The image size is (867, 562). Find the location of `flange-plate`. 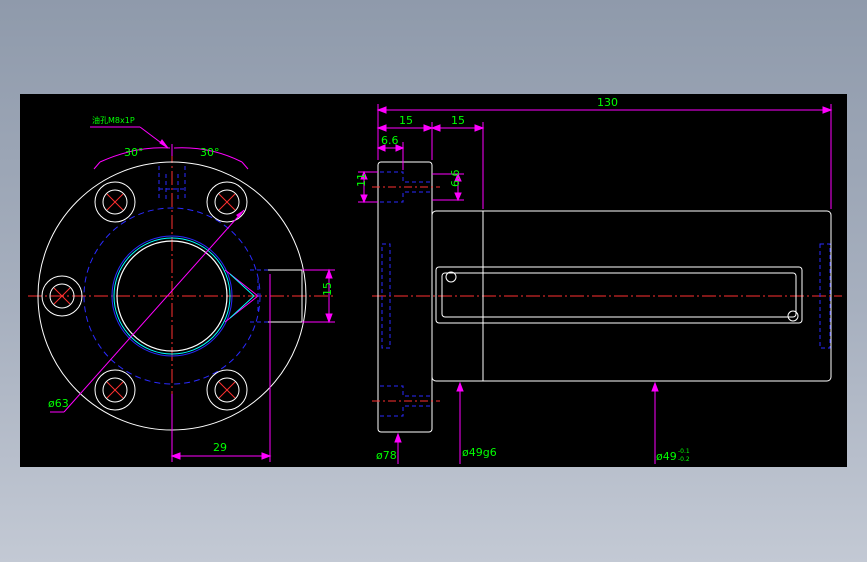

flange-plate is located at coordinates (405, 297).